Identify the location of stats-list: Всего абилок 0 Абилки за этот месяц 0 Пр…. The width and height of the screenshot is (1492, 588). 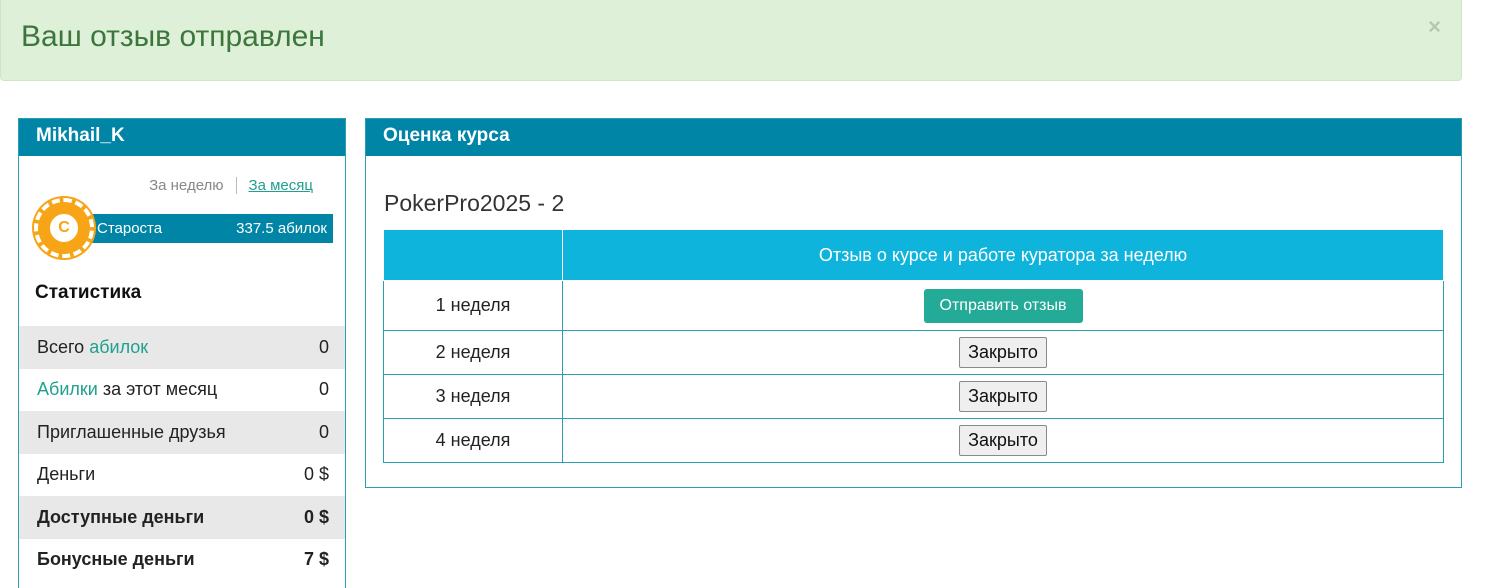
(182, 453).